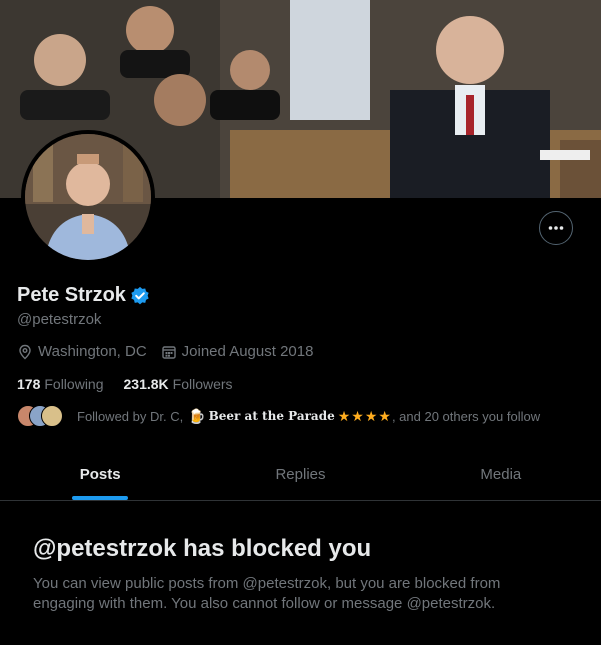  I want to click on followers-label: Followers, so click(202, 384).